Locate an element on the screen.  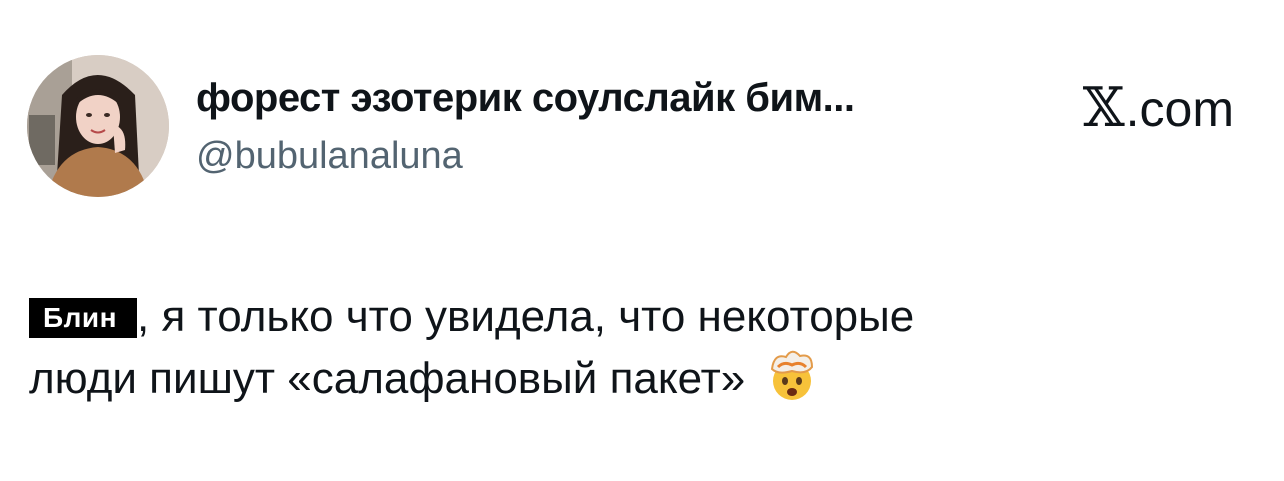
censored-word: Блин is located at coordinates (83, 318).